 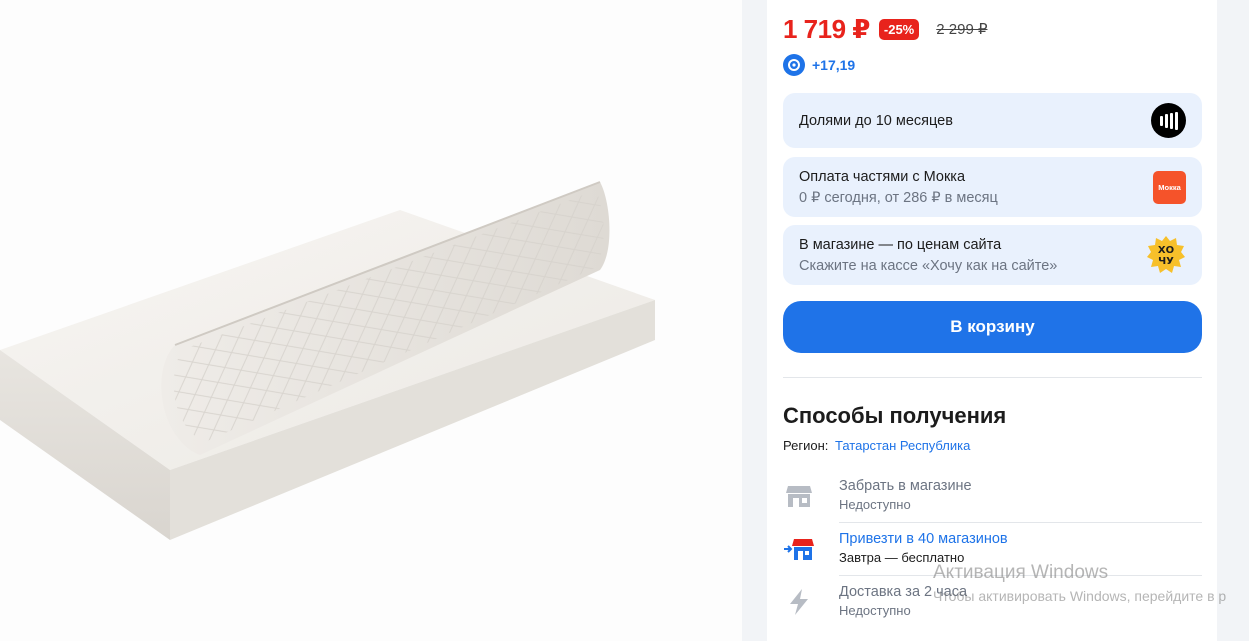 What do you see at coordinates (928, 265) in the screenshot?
I see `card-subtitle: Скажите на кассе «Хочу как на сайте»` at bounding box center [928, 265].